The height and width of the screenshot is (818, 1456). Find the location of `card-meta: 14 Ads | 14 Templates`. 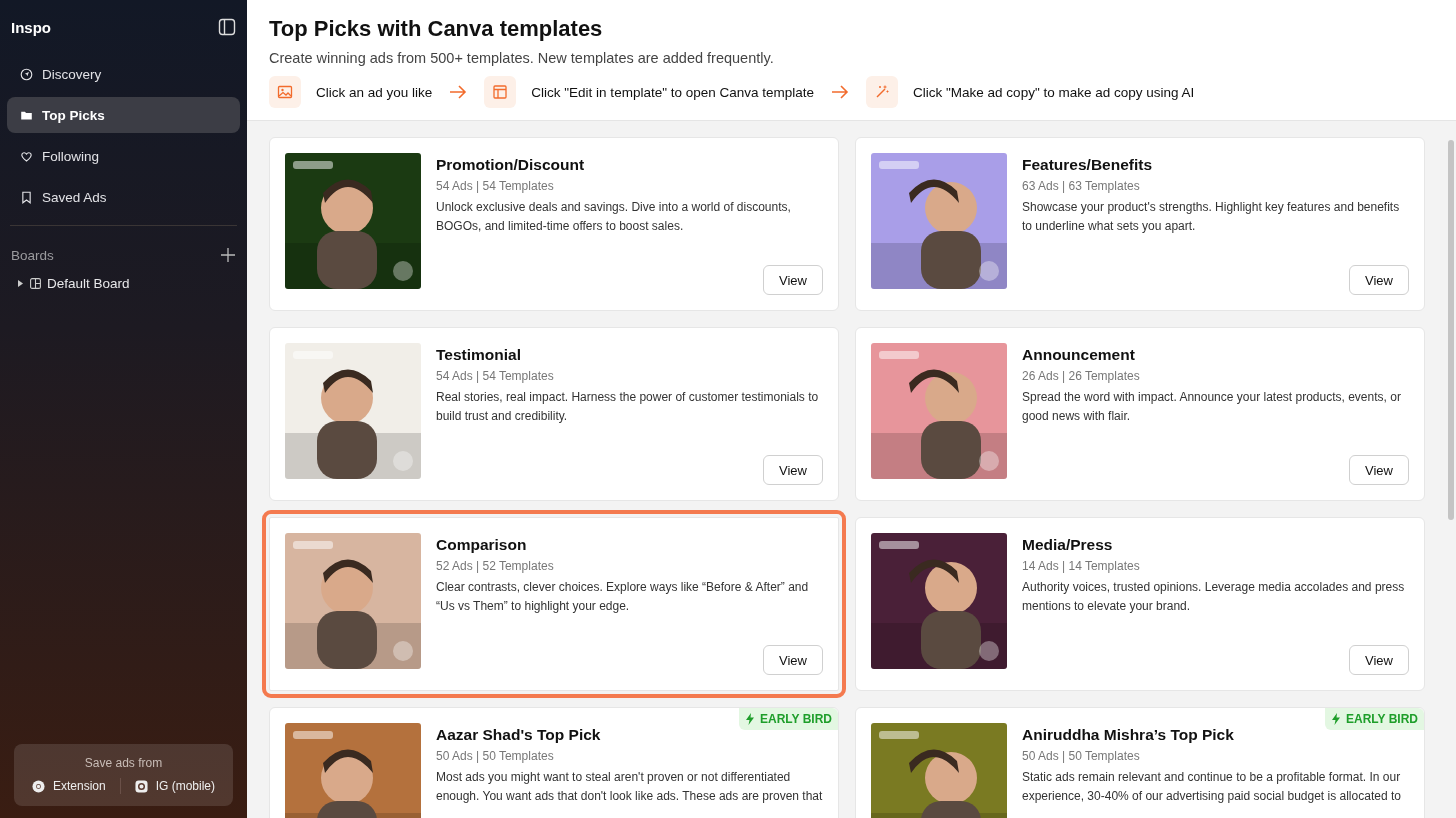

card-meta: 14 Ads | 14 Templates is located at coordinates (1081, 566).